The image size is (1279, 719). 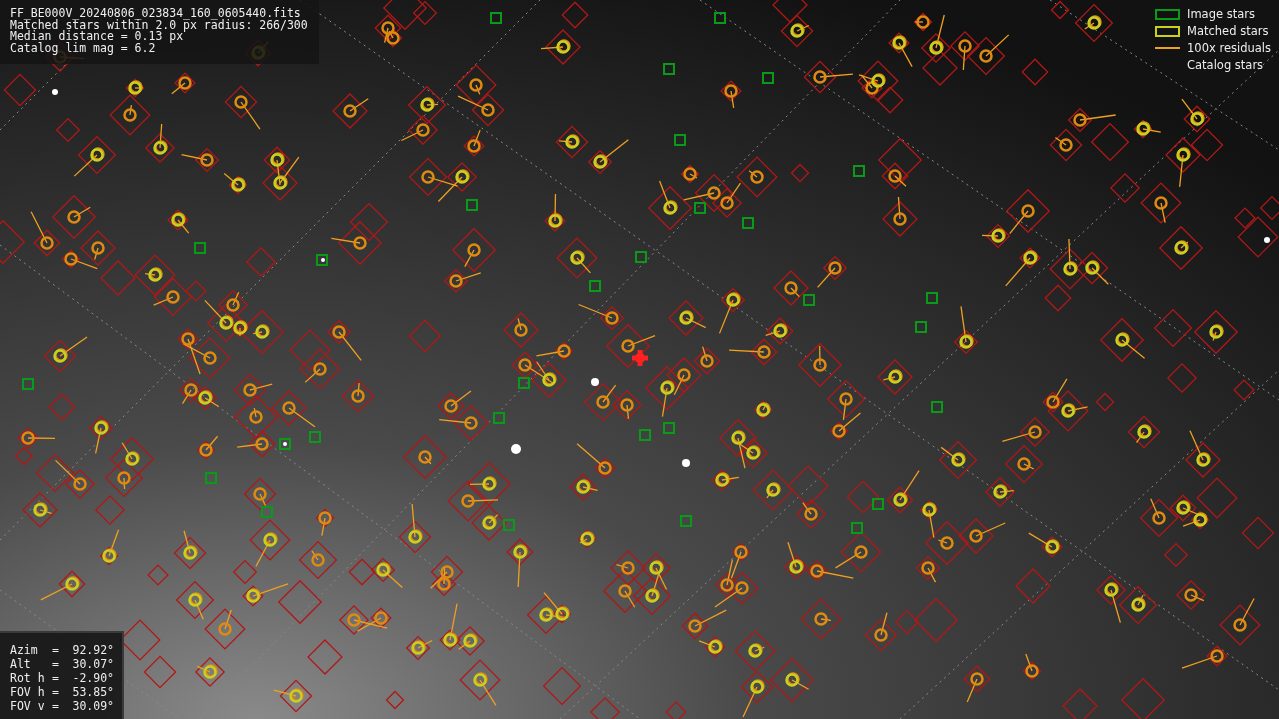 What do you see at coordinates (1221, 14) in the screenshot?
I see `legend-label: Image stars` at bounding box center [1221, 14].